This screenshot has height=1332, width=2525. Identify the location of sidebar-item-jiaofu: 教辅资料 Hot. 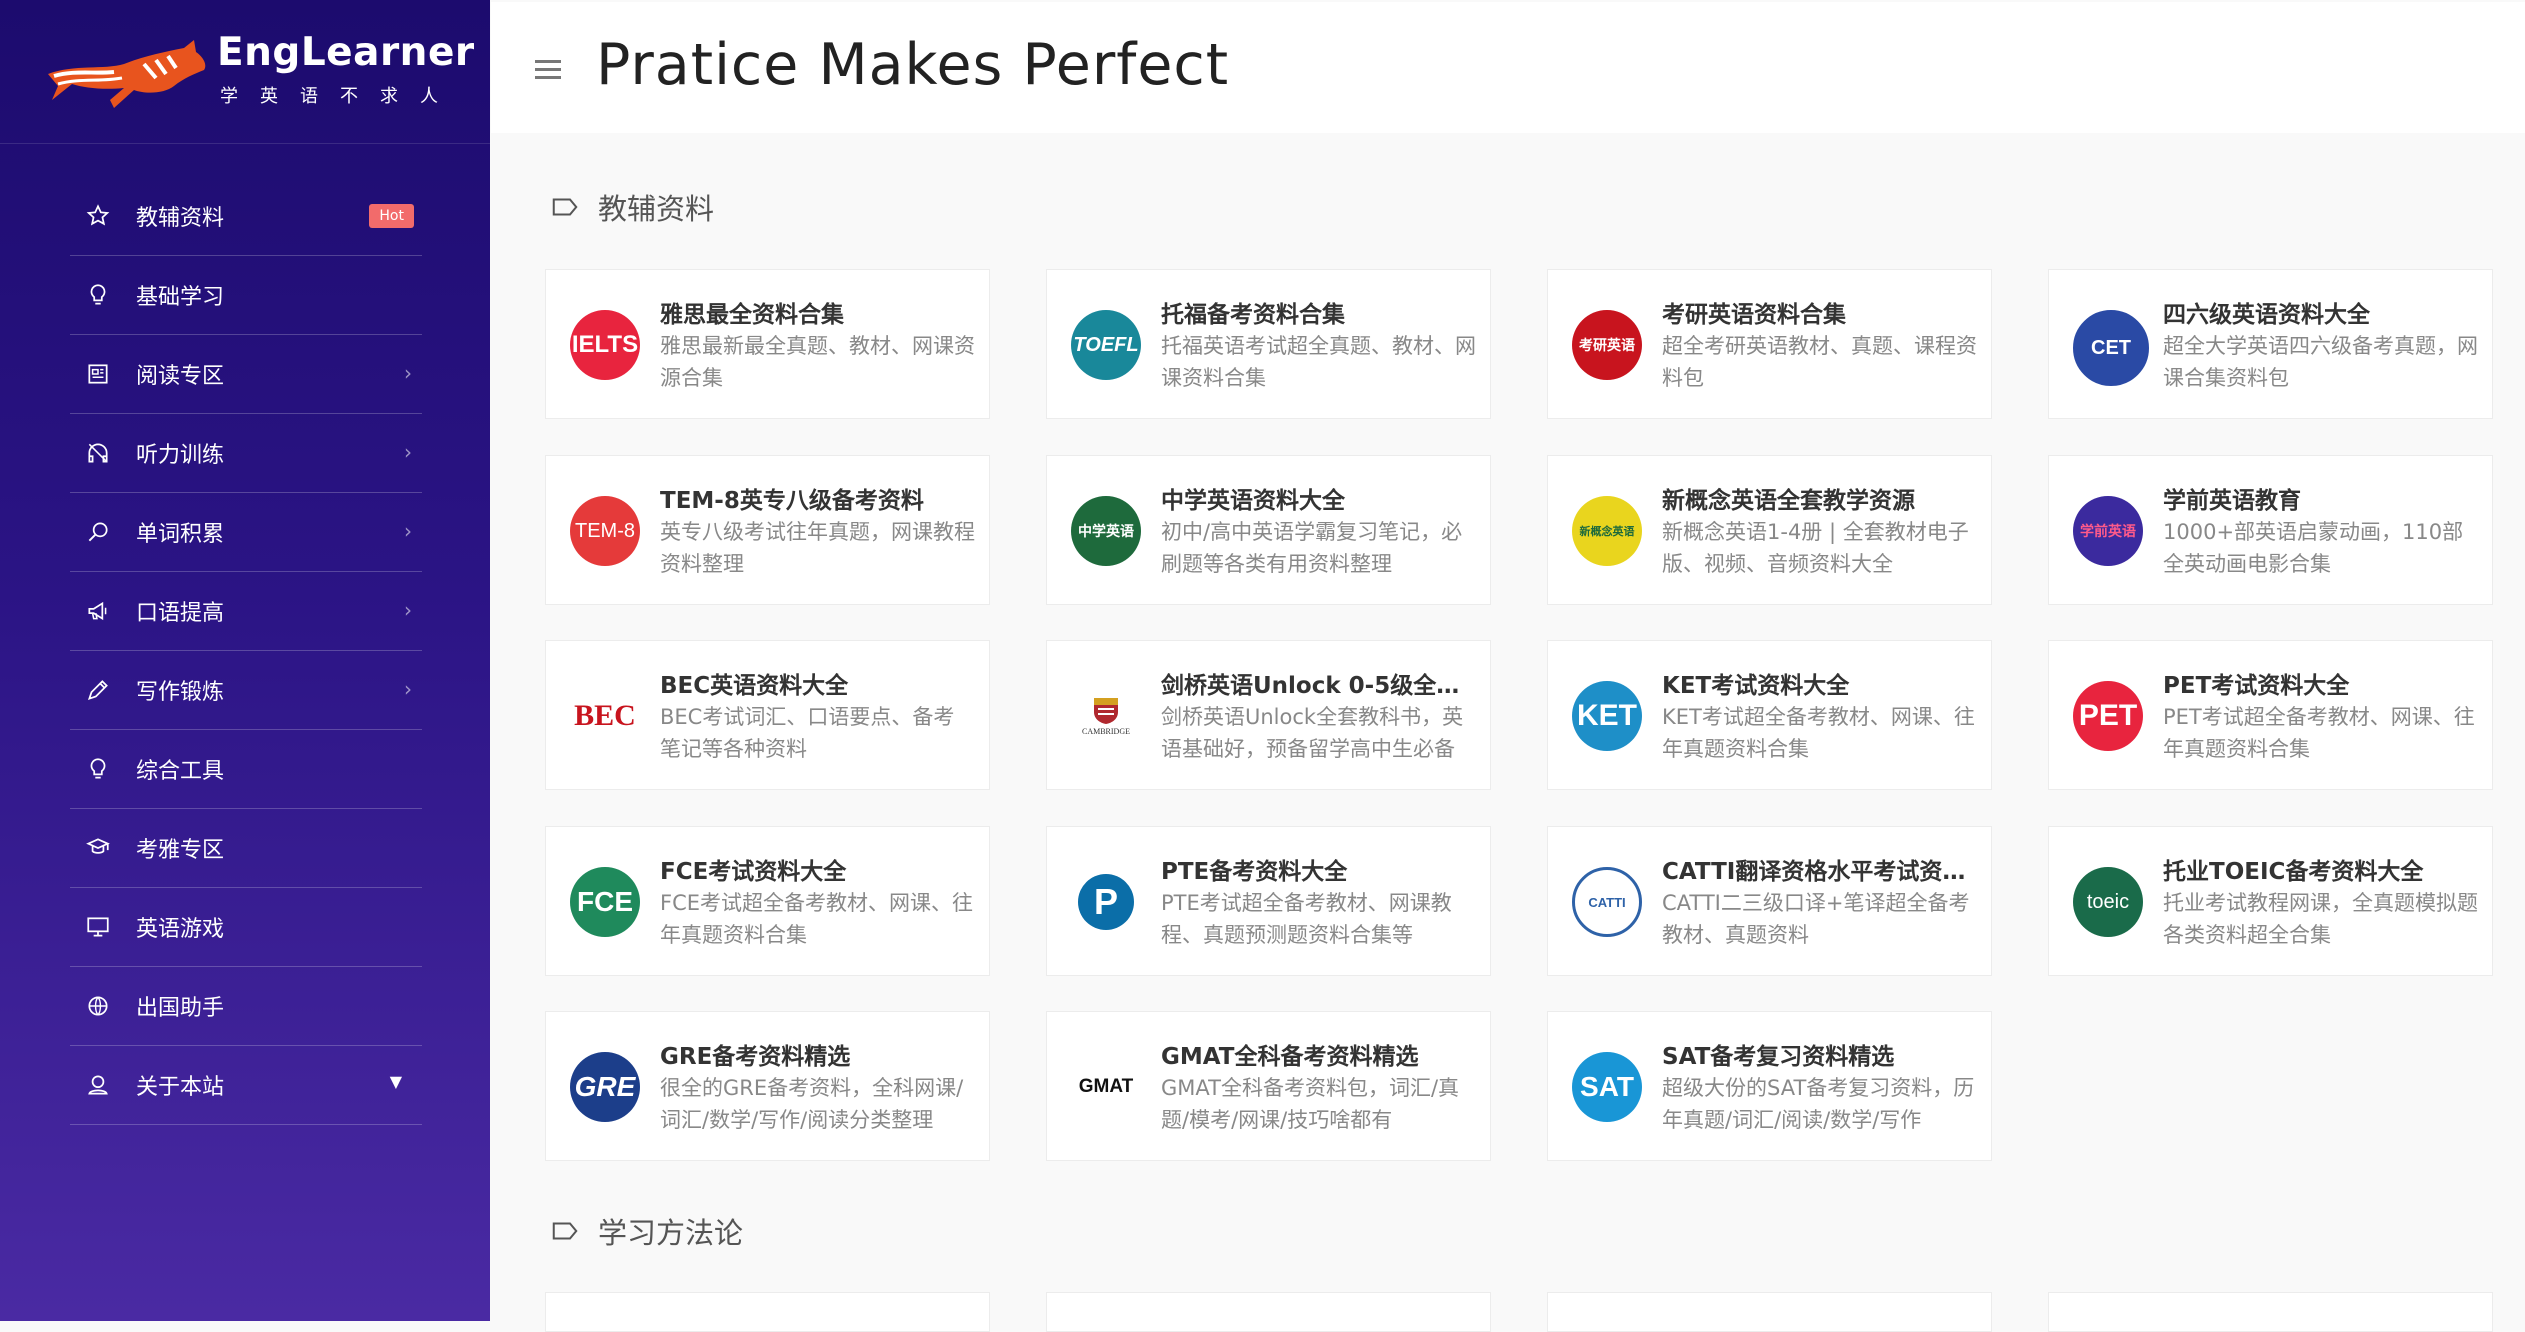
(246, 216).